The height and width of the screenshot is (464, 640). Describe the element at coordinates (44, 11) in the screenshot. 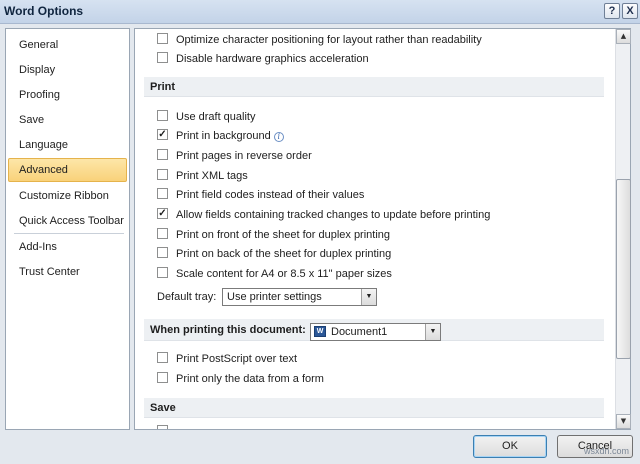

I see `window-title: Word Options` at that location.